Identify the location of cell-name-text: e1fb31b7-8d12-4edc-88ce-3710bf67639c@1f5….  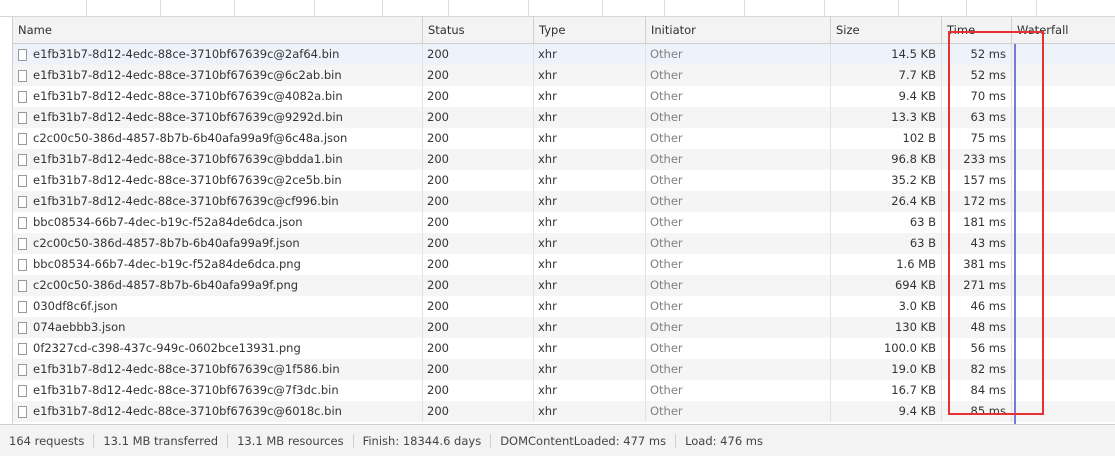
(186, 369).